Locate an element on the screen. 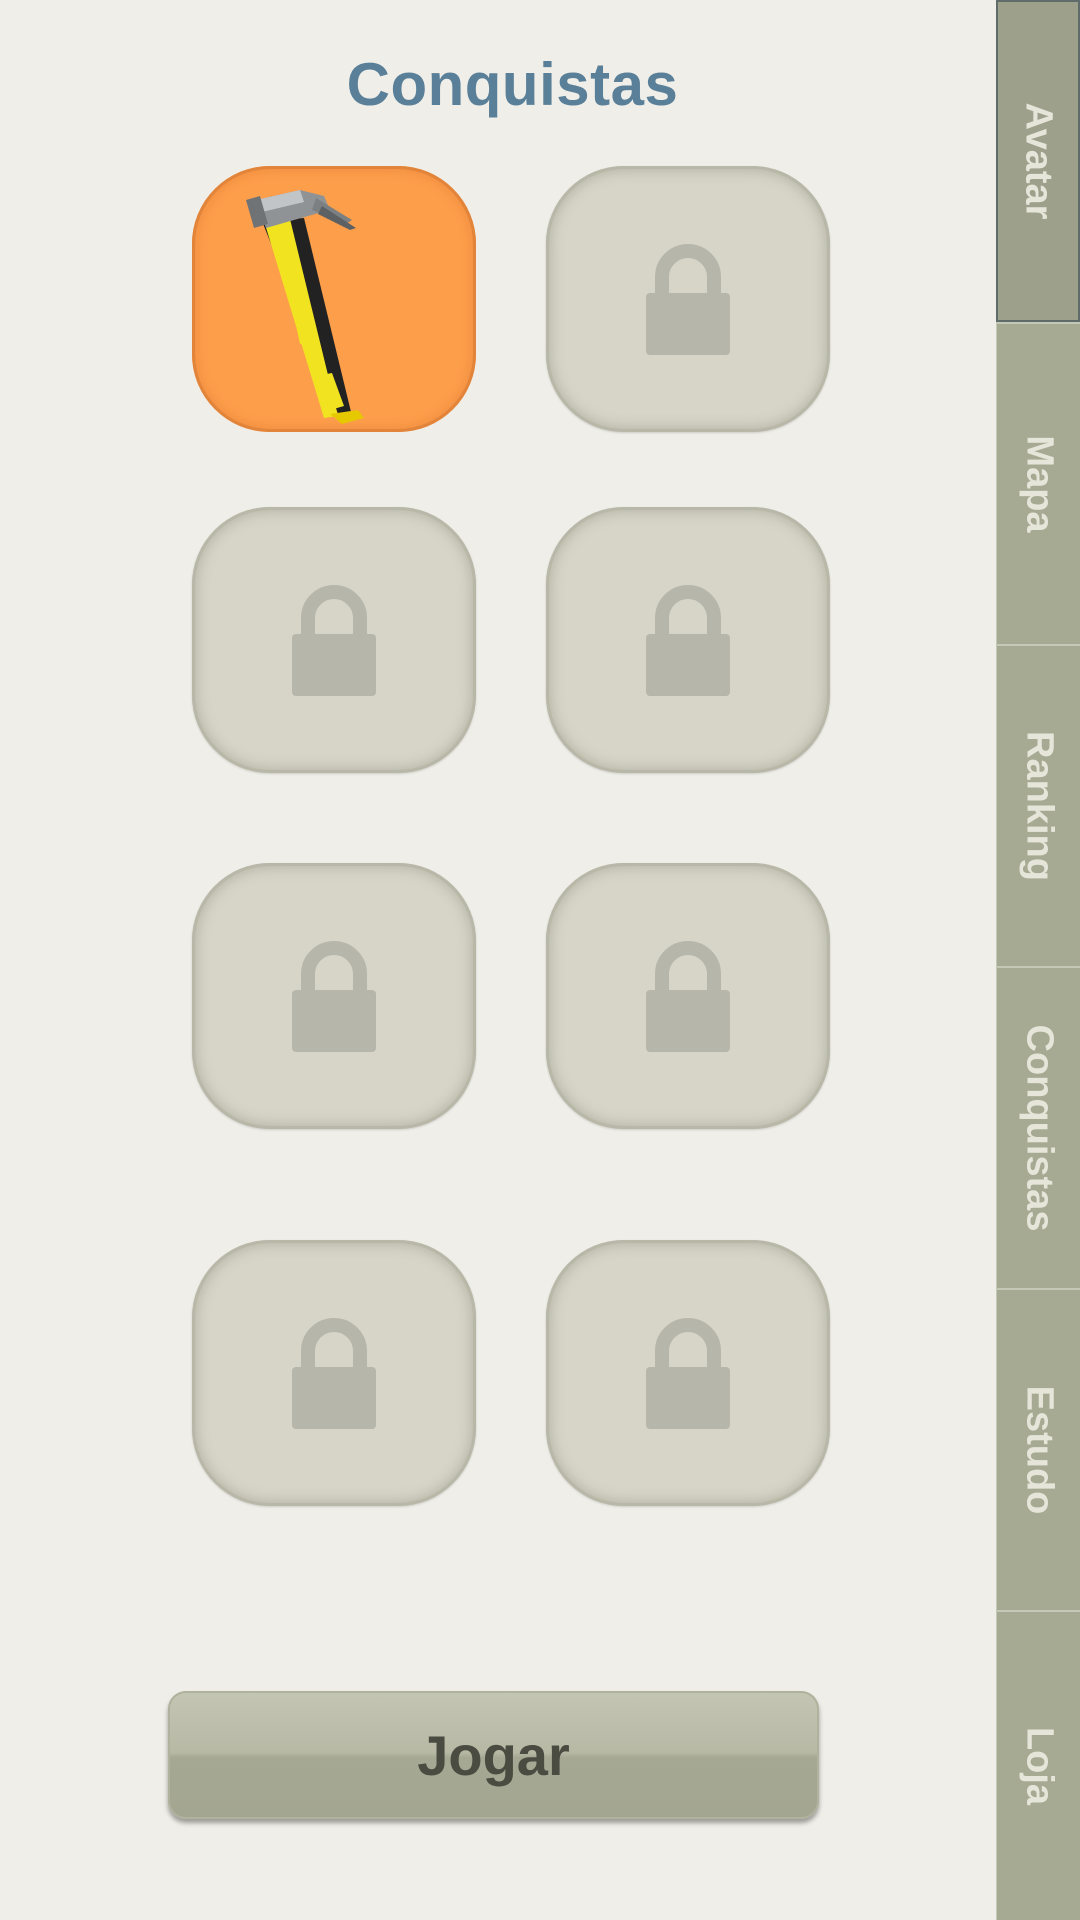  play-button: Jogar is located at coordinates (493, 1755).